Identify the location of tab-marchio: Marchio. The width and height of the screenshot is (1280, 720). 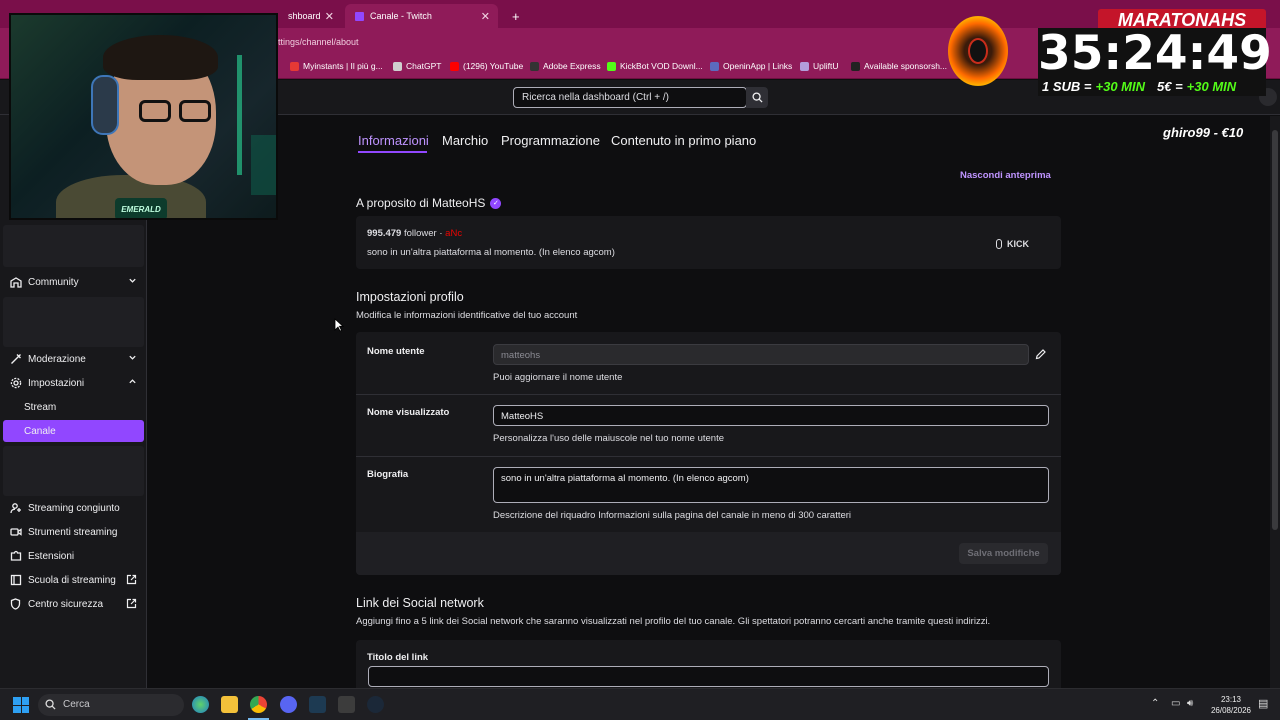
(465, 140).